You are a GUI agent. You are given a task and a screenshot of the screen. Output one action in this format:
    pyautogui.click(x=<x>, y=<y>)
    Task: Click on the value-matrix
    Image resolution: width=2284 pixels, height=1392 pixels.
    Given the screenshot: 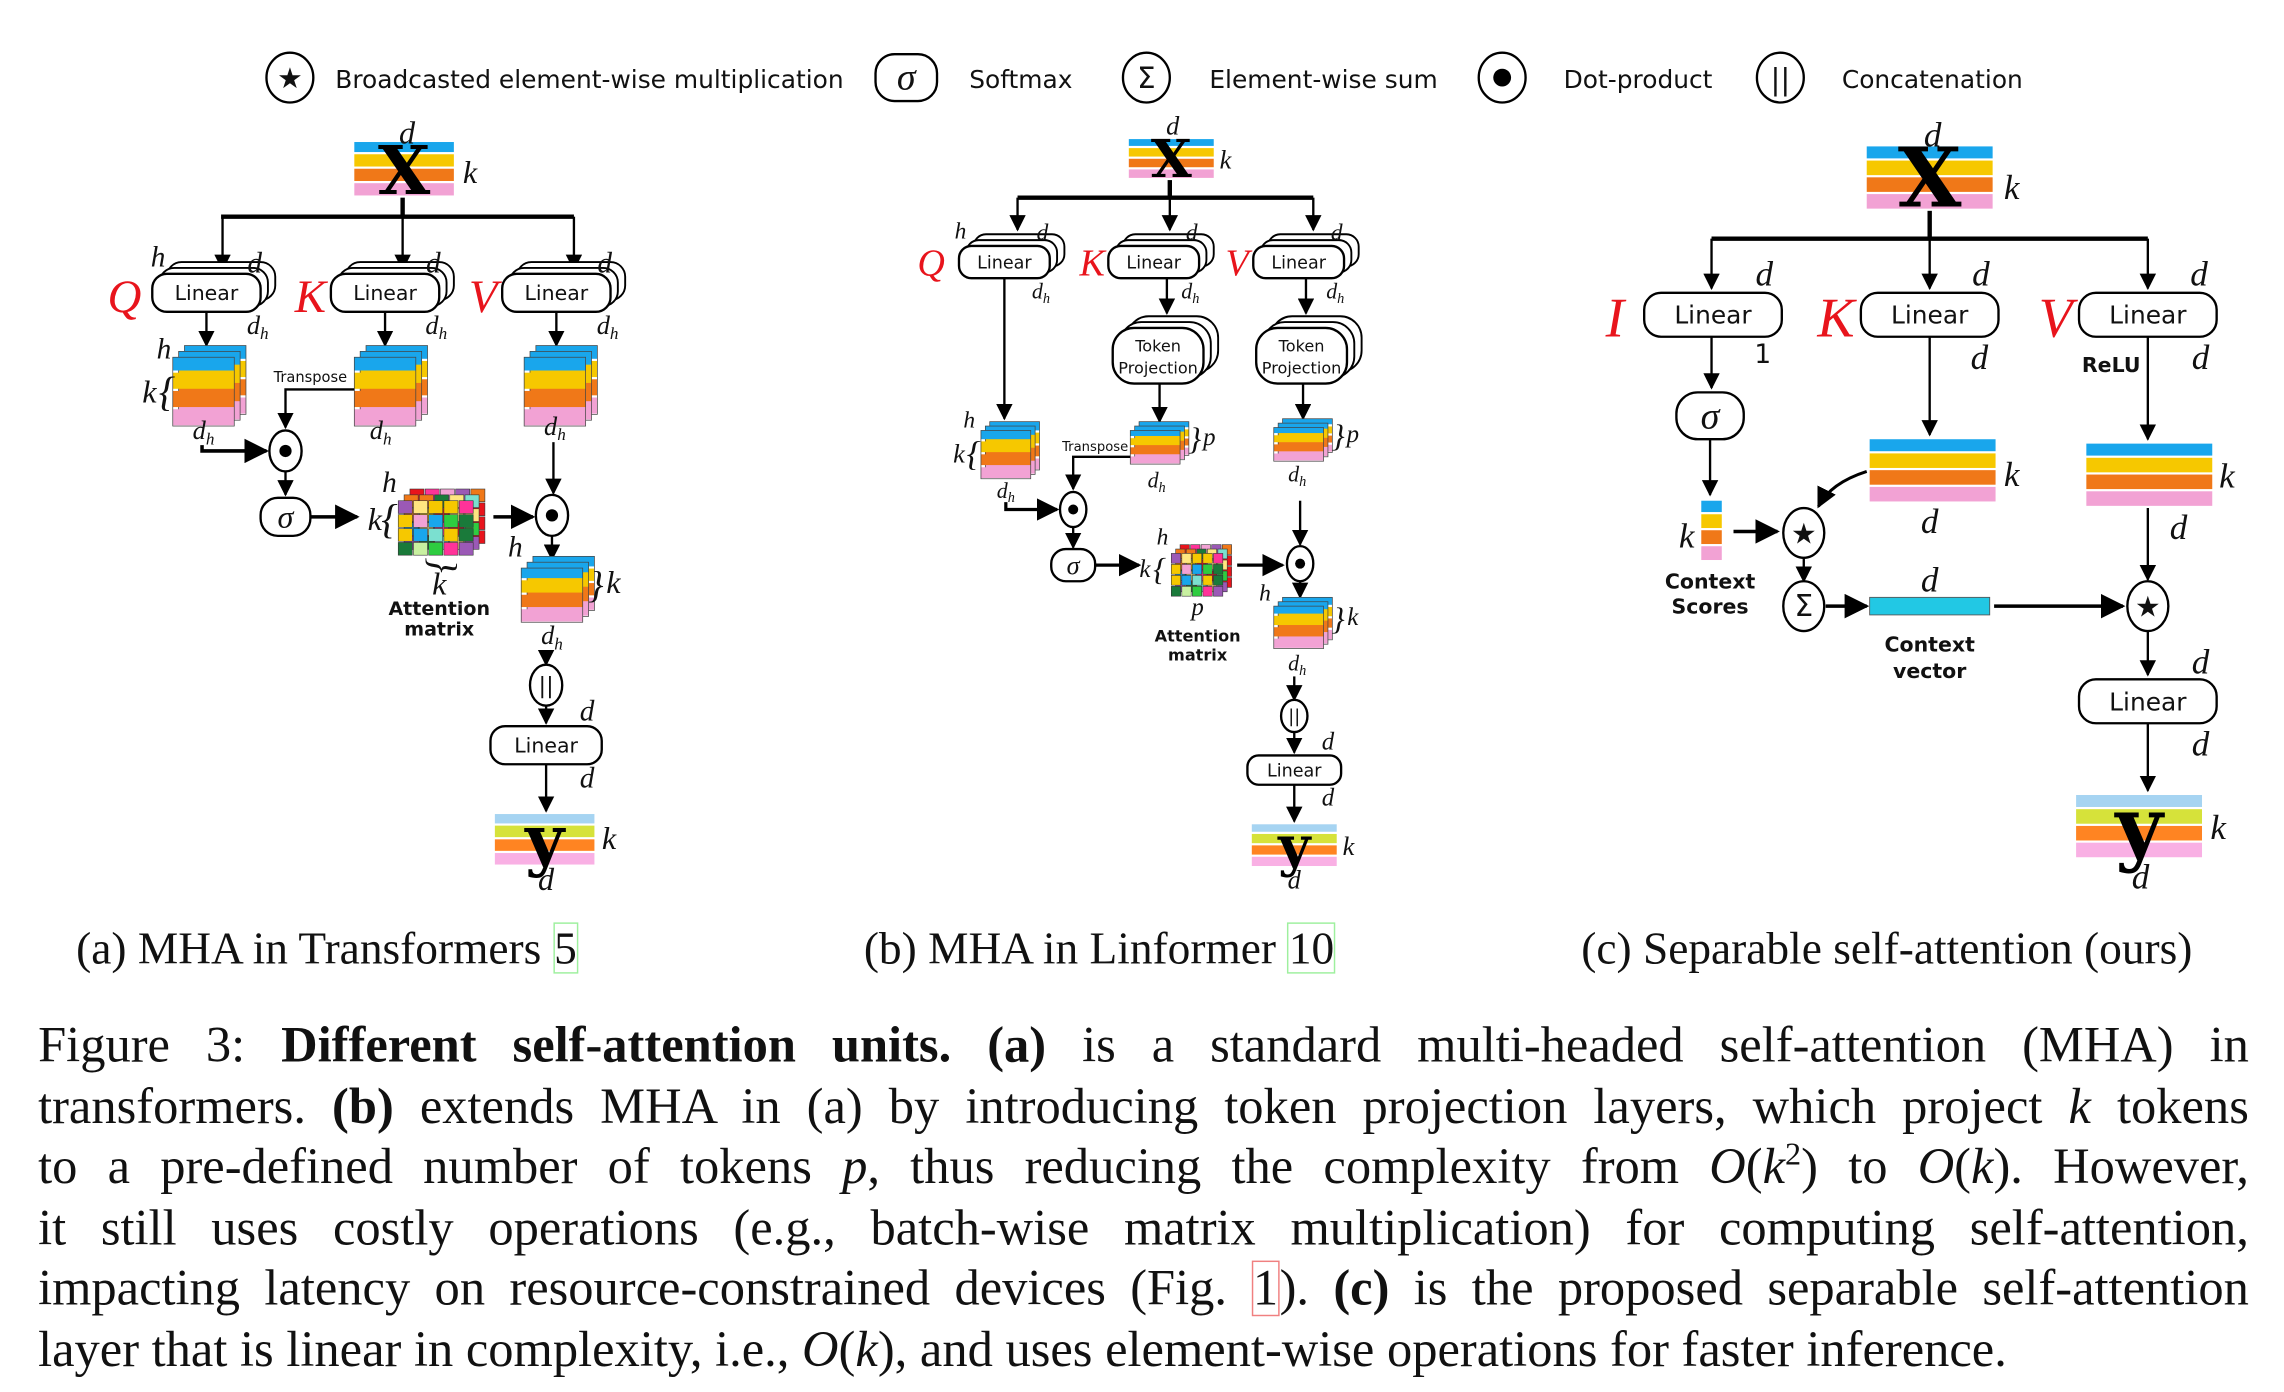 What is the action you would take?
    pyautogui.click(x=2149, y=474)
    